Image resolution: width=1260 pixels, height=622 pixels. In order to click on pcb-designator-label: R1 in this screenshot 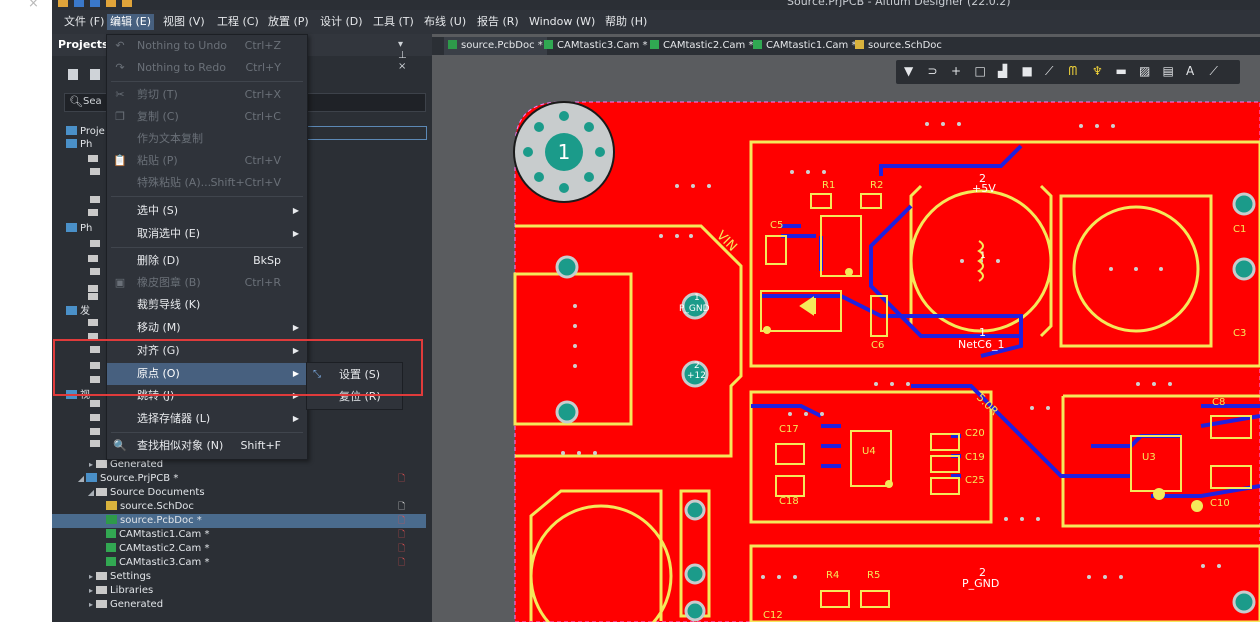, I will do `click(828, 185)`.